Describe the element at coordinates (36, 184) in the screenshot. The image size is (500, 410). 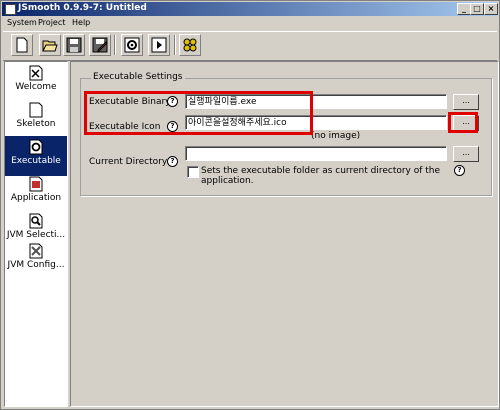
I see `application-icon` at that location.